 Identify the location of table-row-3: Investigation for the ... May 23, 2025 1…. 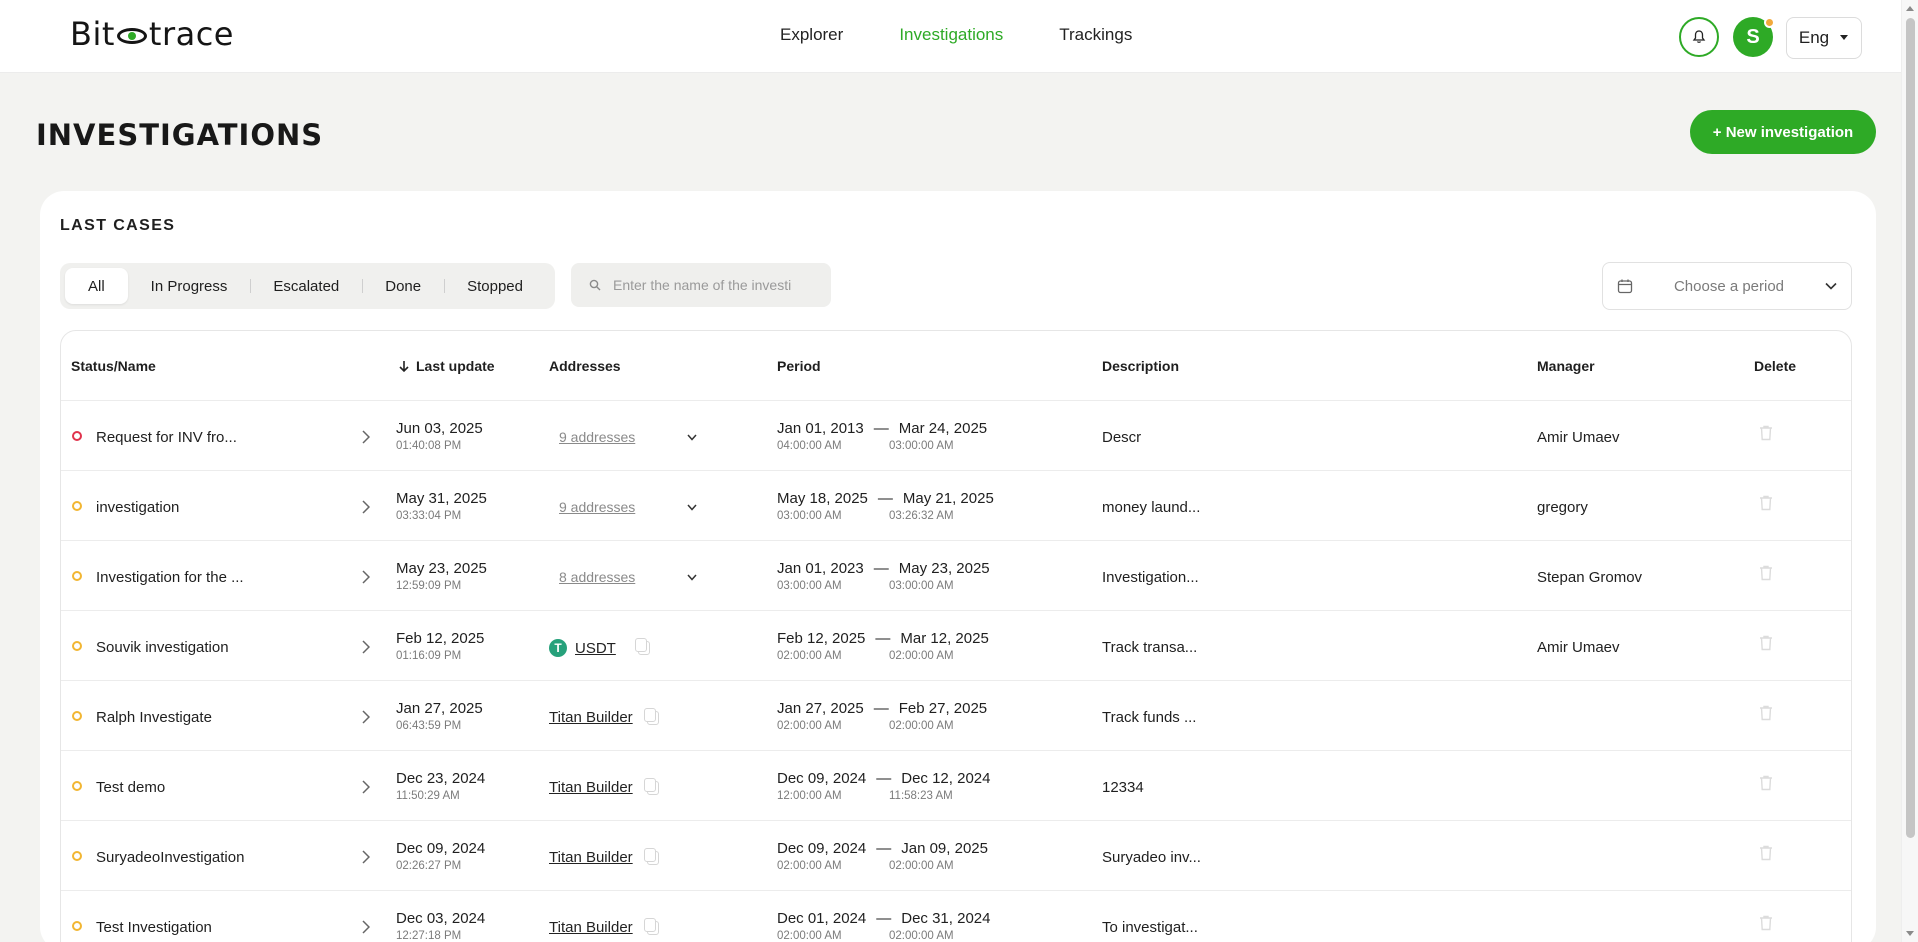
(956, 576).